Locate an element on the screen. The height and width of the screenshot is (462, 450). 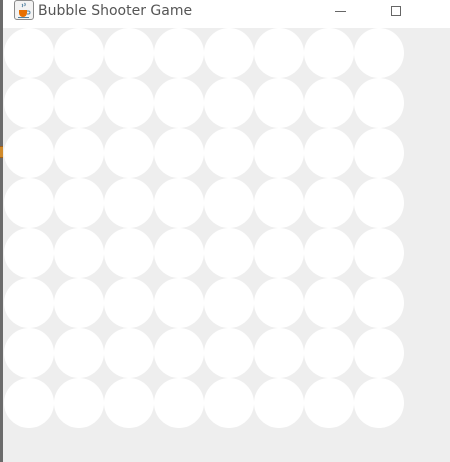
bubble-r3-c8 is located at coordinates (379, 153).